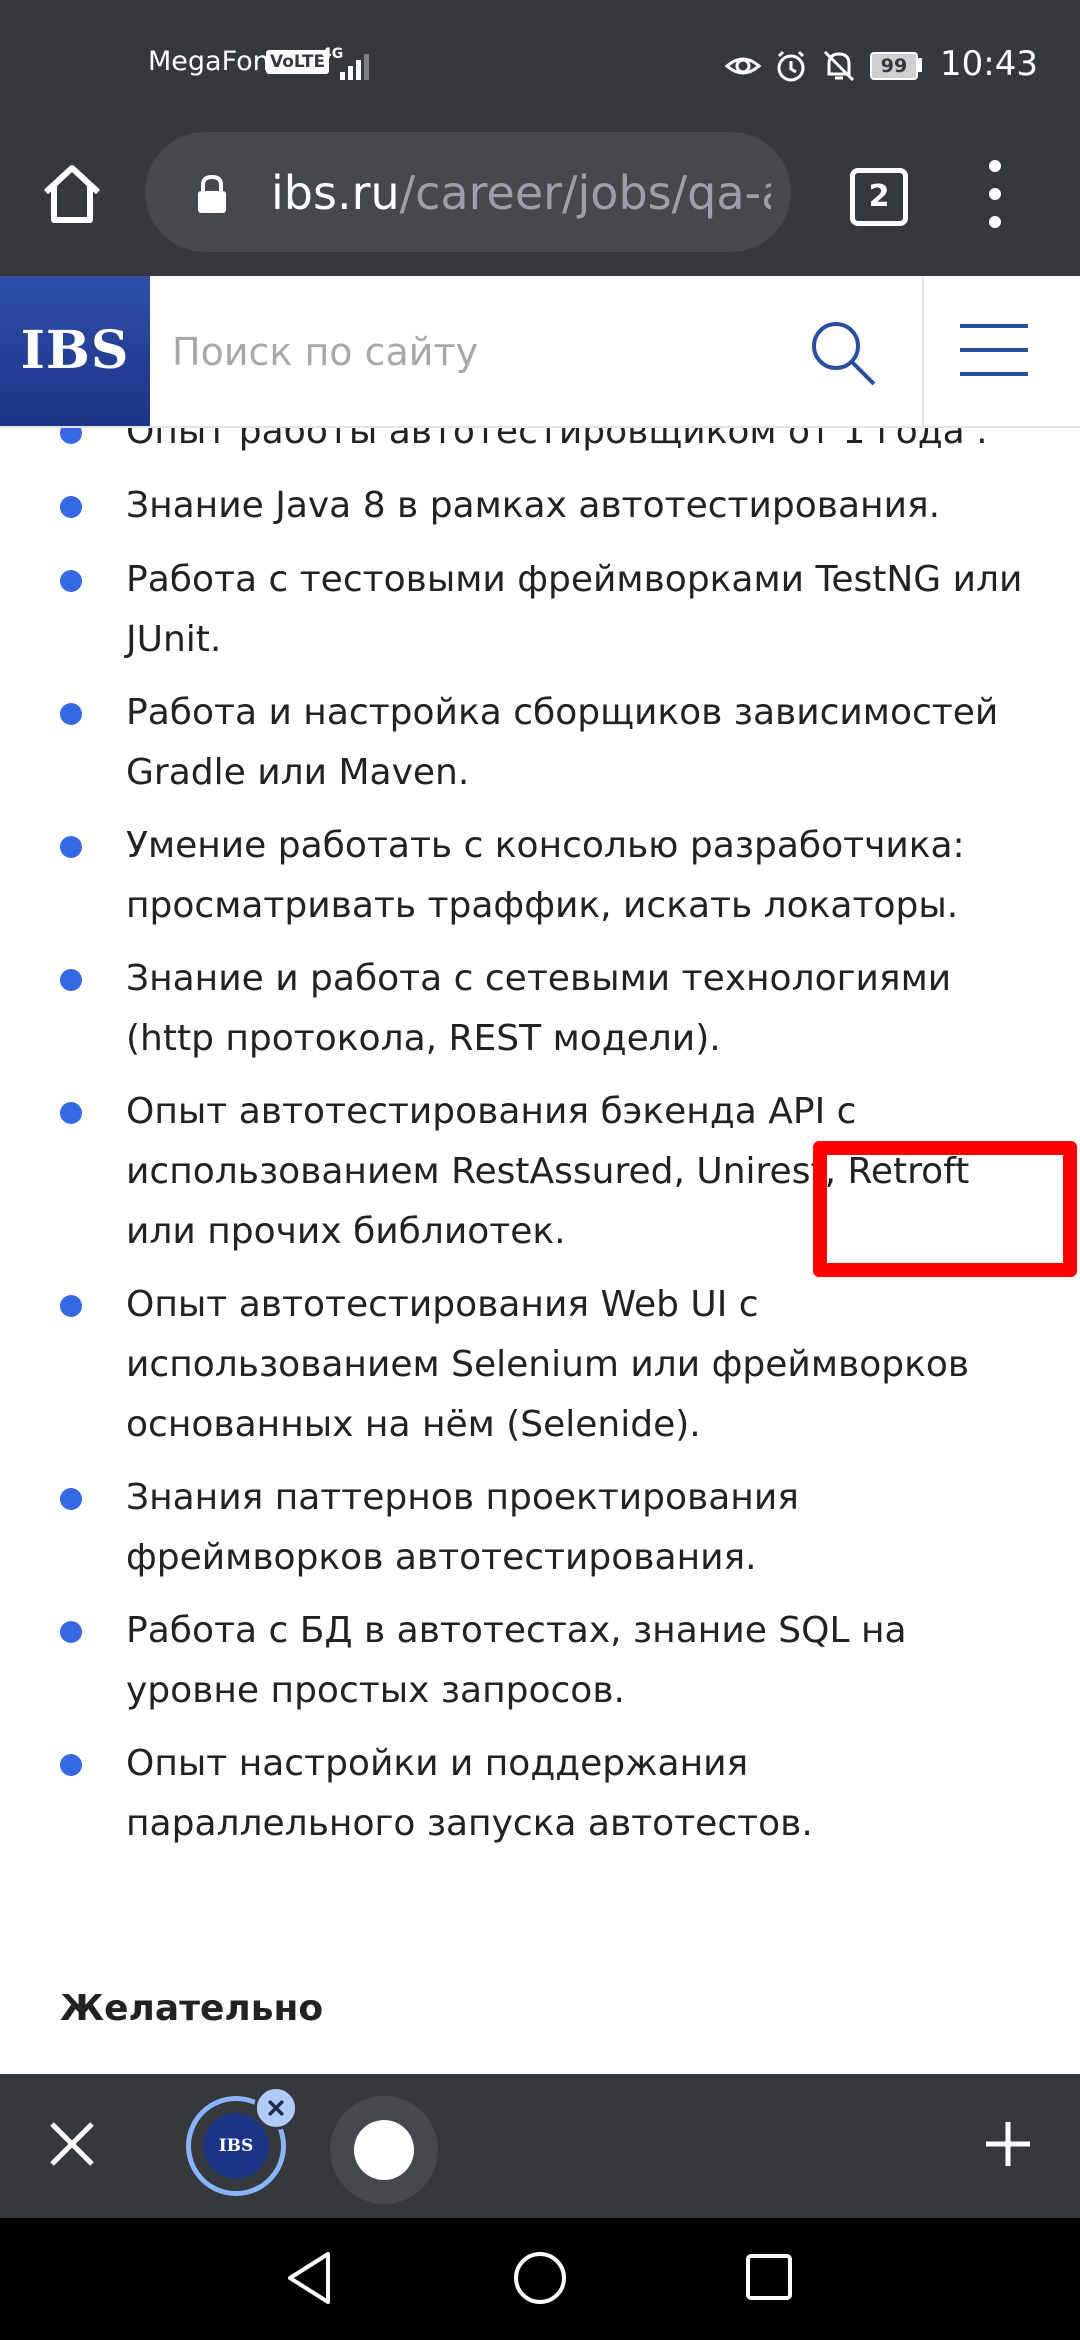  Describe the element at coordinates (192, 2008) in the screenshot. I see `section-heading: Желательно` at that location.